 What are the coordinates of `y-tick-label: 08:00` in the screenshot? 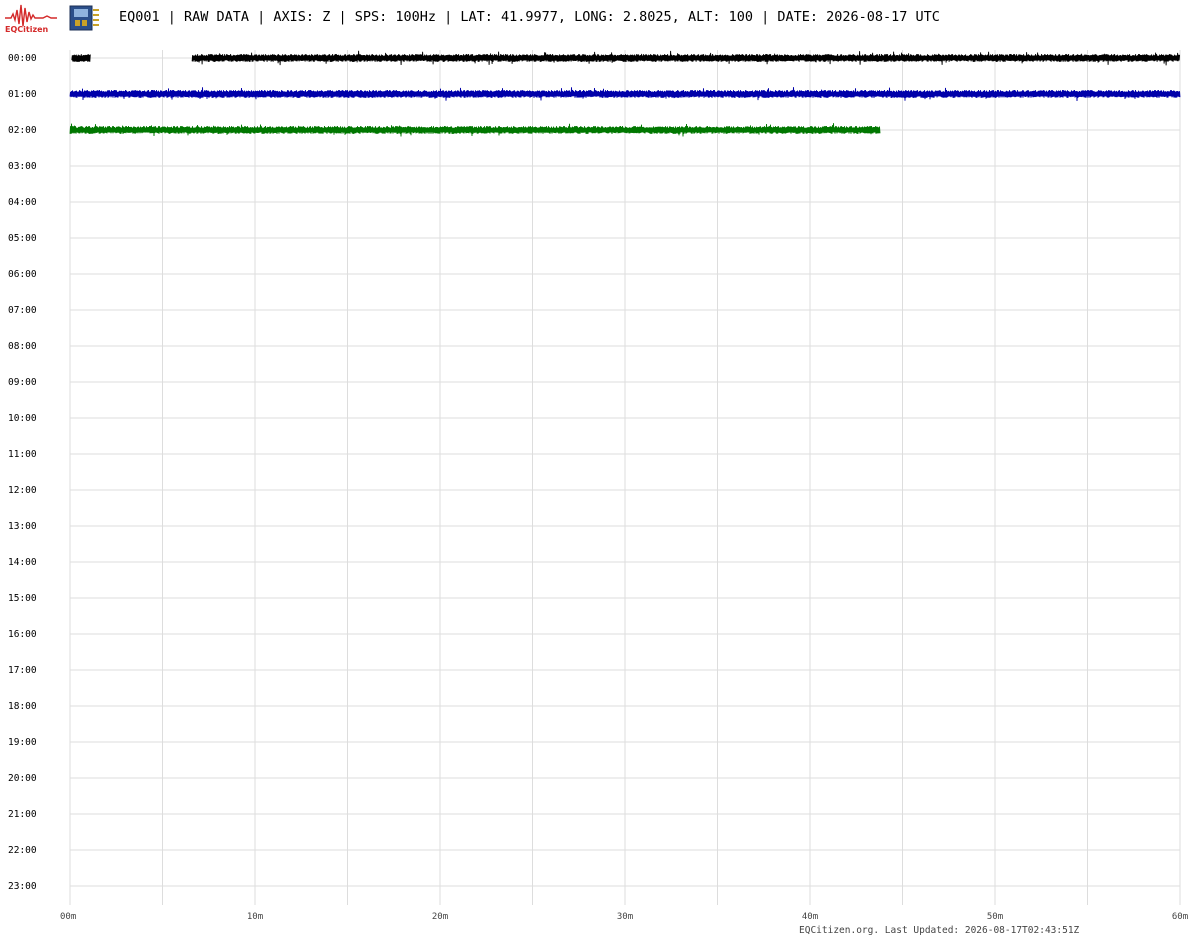 It's located at (22, 346).